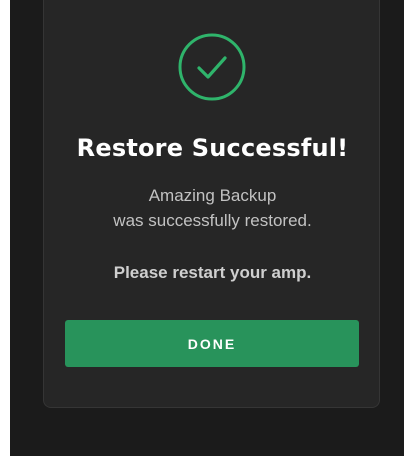  I want to click on check-circle-icon, so click(212, 67).